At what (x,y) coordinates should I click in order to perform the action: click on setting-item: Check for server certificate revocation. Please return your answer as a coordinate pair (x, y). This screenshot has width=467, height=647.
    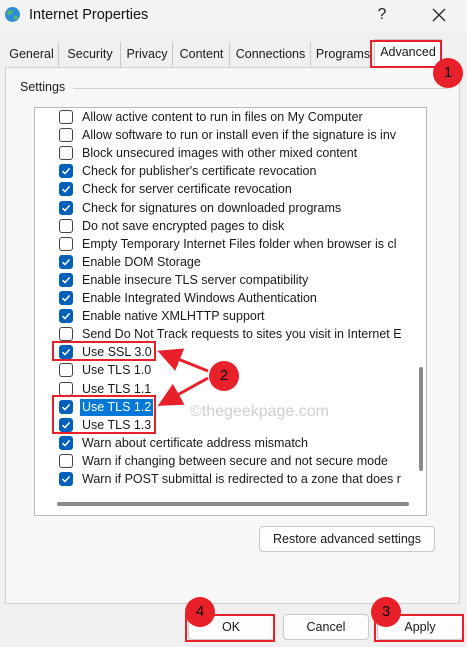
    Looking at the image, I should click on (241, 190).